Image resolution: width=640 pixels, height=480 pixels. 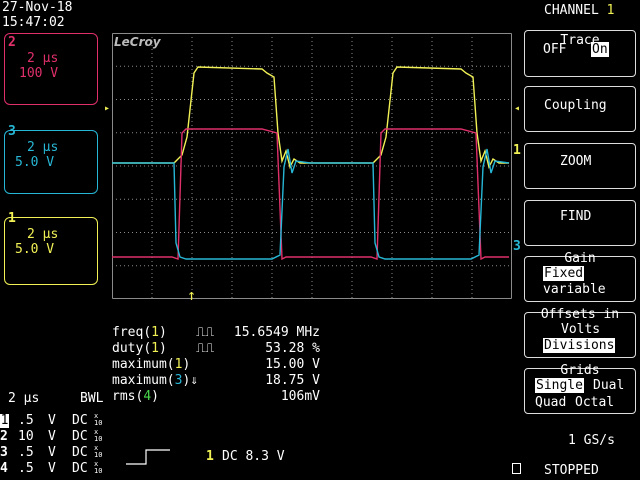 I want to click on grids-single-option: Single, so click(x=559, y=385).